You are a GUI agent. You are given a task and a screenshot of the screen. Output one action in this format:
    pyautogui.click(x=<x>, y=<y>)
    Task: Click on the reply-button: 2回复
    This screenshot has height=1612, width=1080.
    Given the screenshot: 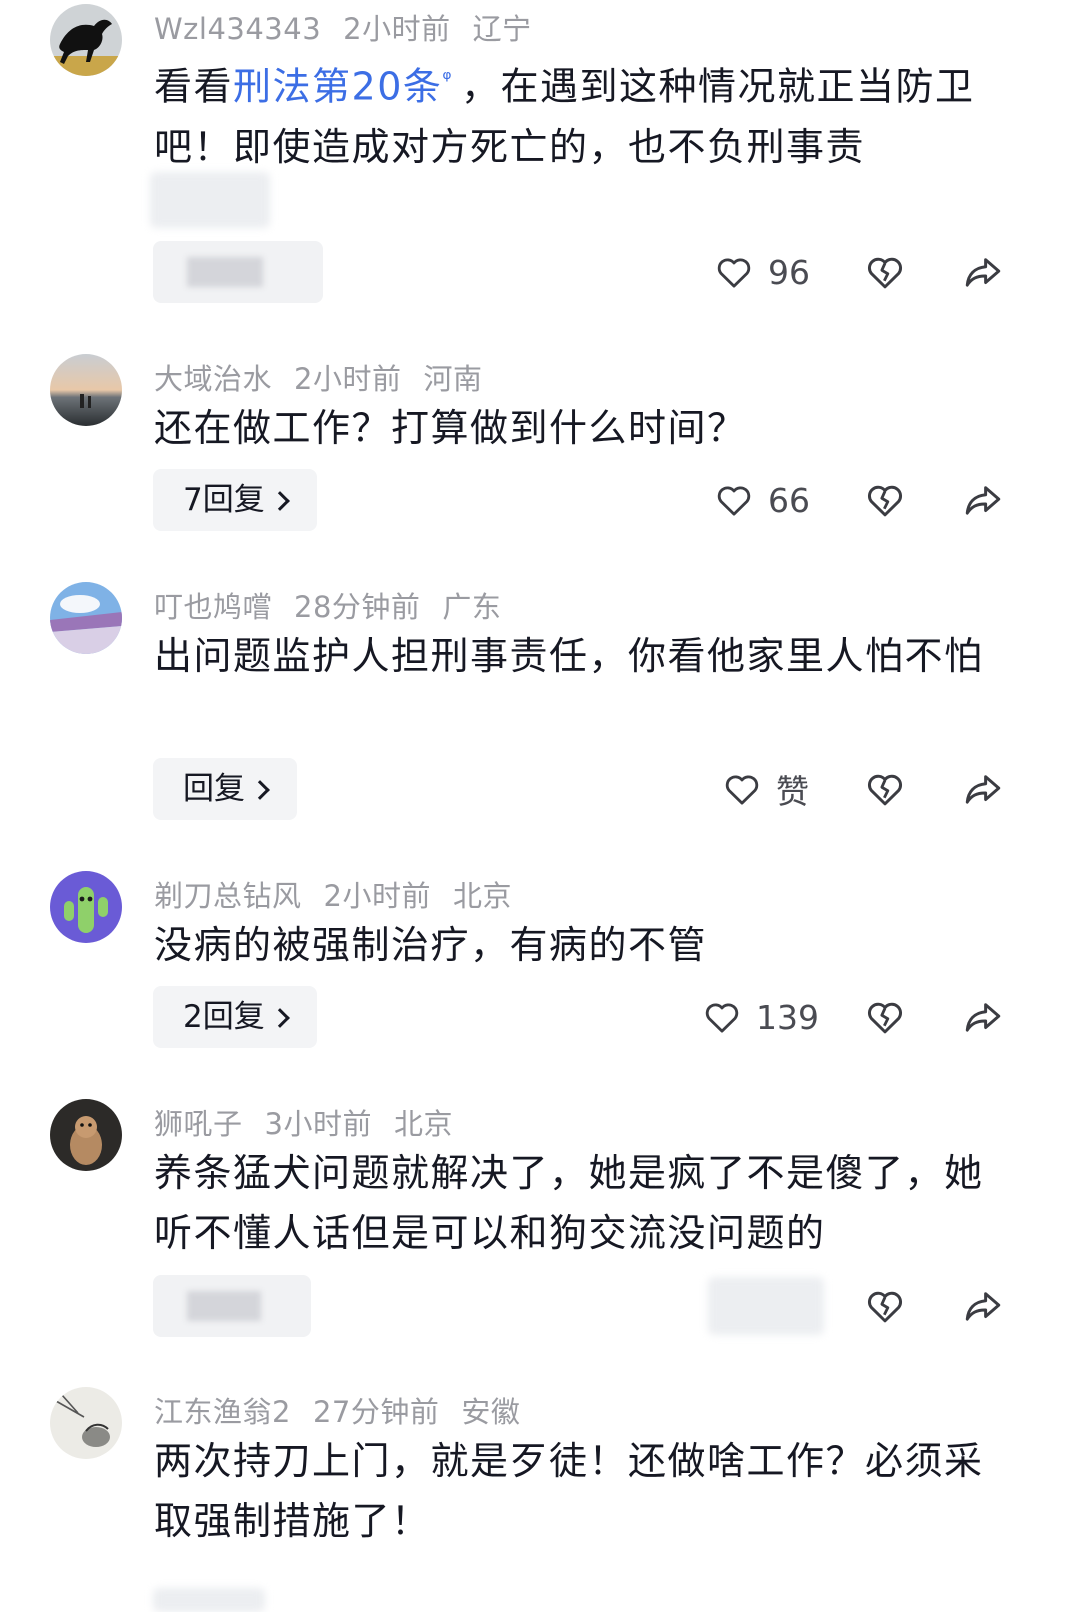 What is the action you would take?
    pyautogui.click(x=235, y=1017)
    